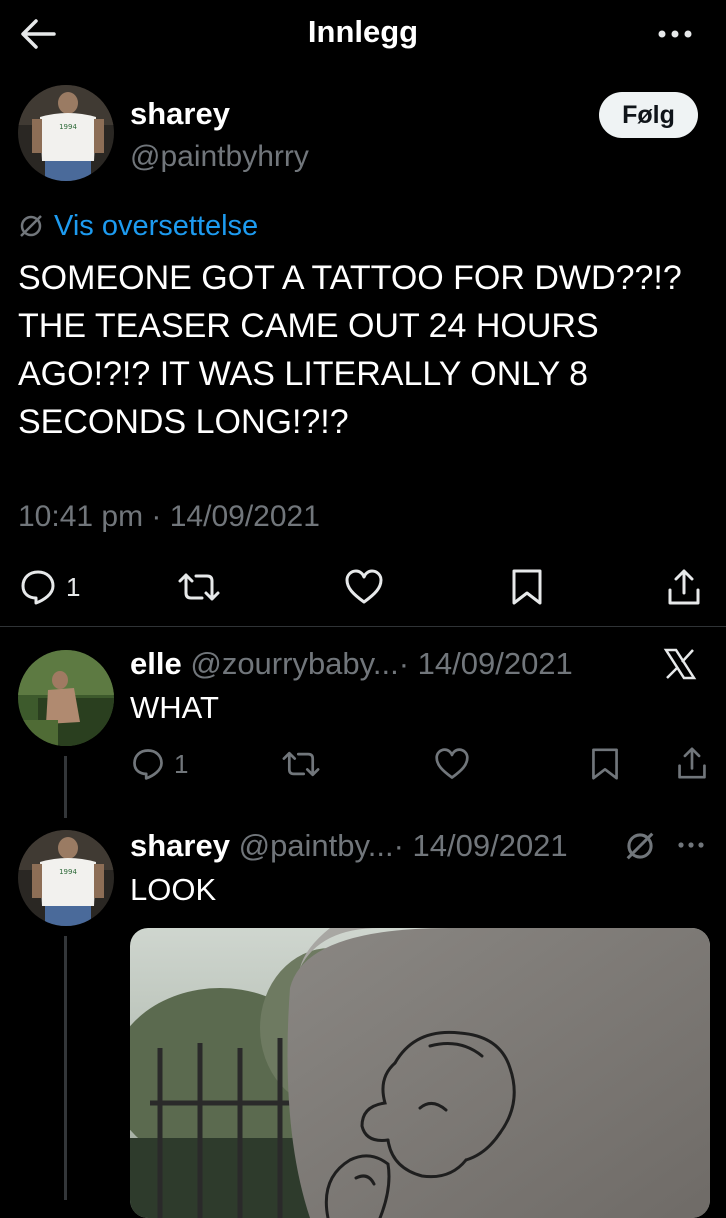 This screenshot has height=1218, width=726. Describe the element at coordinates (156, 663) in the screenshot. I see `reply-author-name: elle` at that location.